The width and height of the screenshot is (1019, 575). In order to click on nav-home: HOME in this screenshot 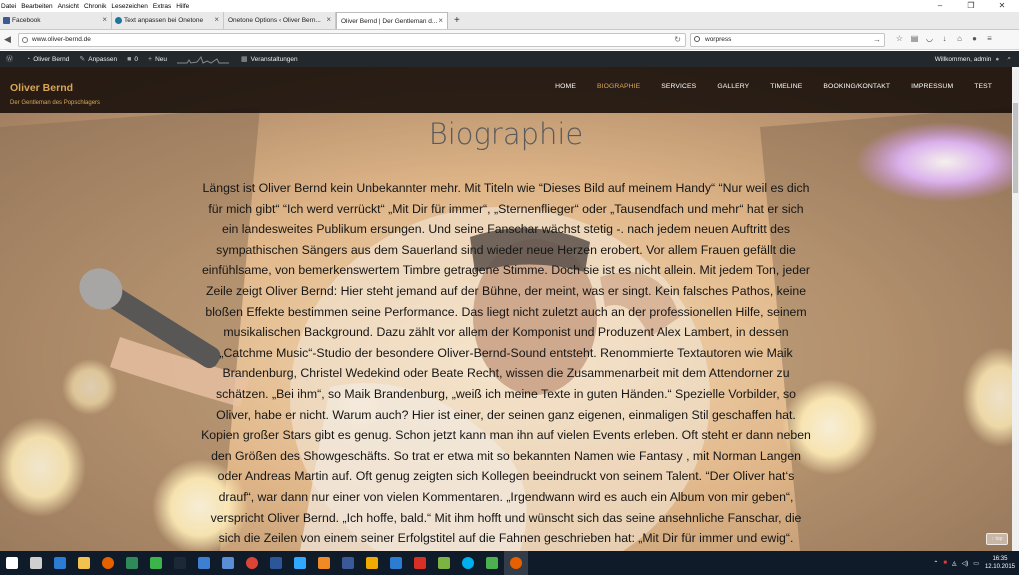, I will do `click(565, 86)`.